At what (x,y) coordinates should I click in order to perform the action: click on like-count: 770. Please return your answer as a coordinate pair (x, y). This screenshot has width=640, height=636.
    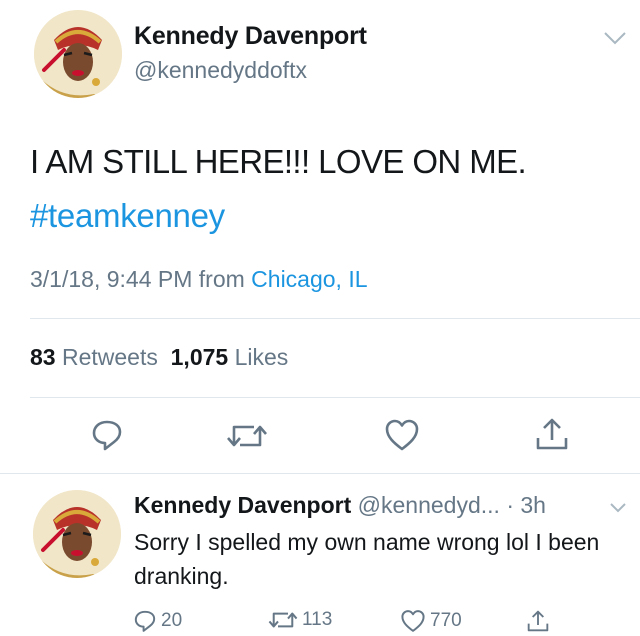
    Looking at the image, I should click on (446, 620).